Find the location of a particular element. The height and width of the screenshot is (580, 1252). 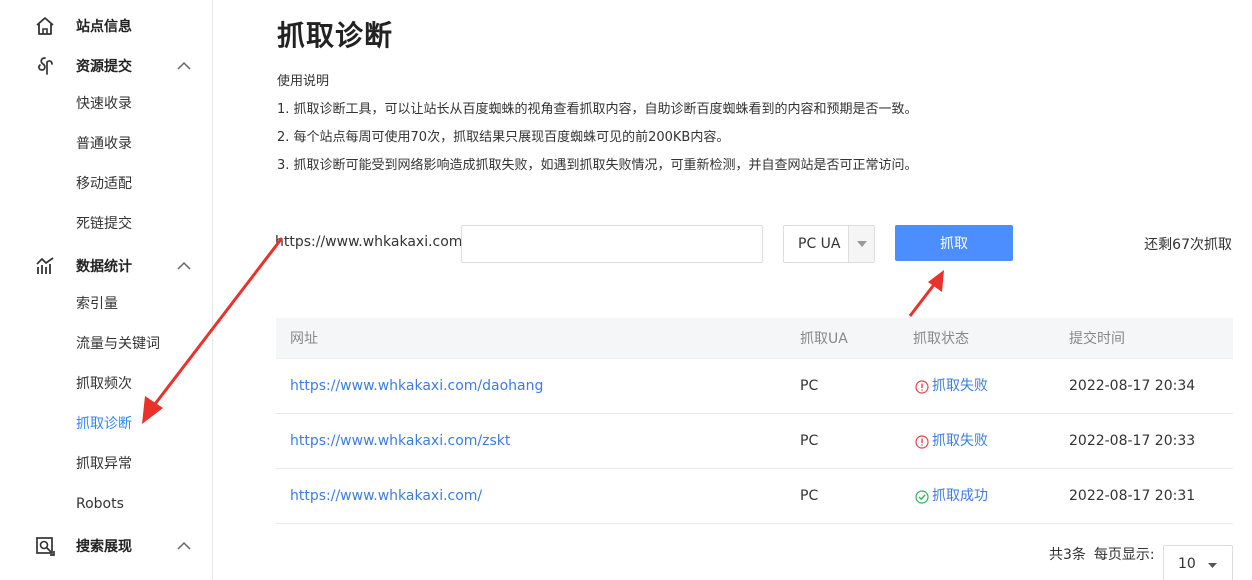

row-url-link: https://www.whkakaxi.com/daohang is located at coordinates (416, 386).